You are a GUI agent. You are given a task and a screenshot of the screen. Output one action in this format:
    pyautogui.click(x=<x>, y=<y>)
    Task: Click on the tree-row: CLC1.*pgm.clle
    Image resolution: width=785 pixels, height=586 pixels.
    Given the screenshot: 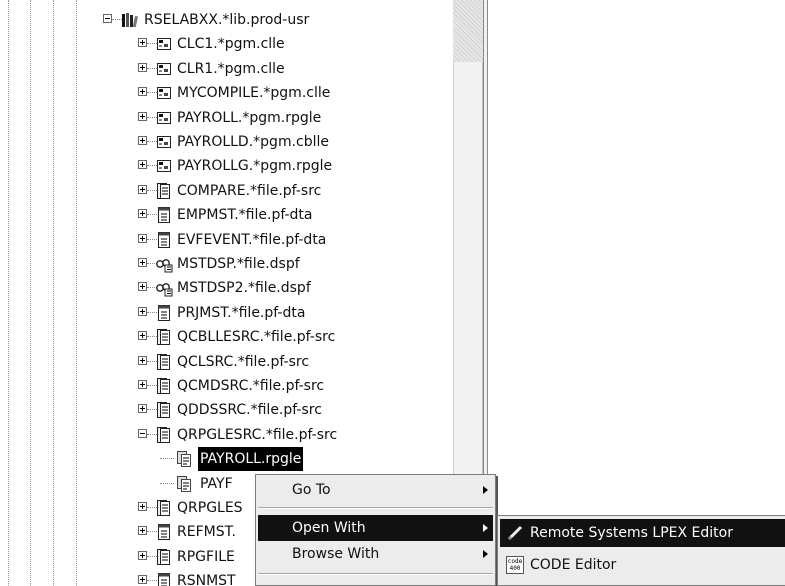 What is the action you would take?
    pyautogui.click(x=226, y=44)
    